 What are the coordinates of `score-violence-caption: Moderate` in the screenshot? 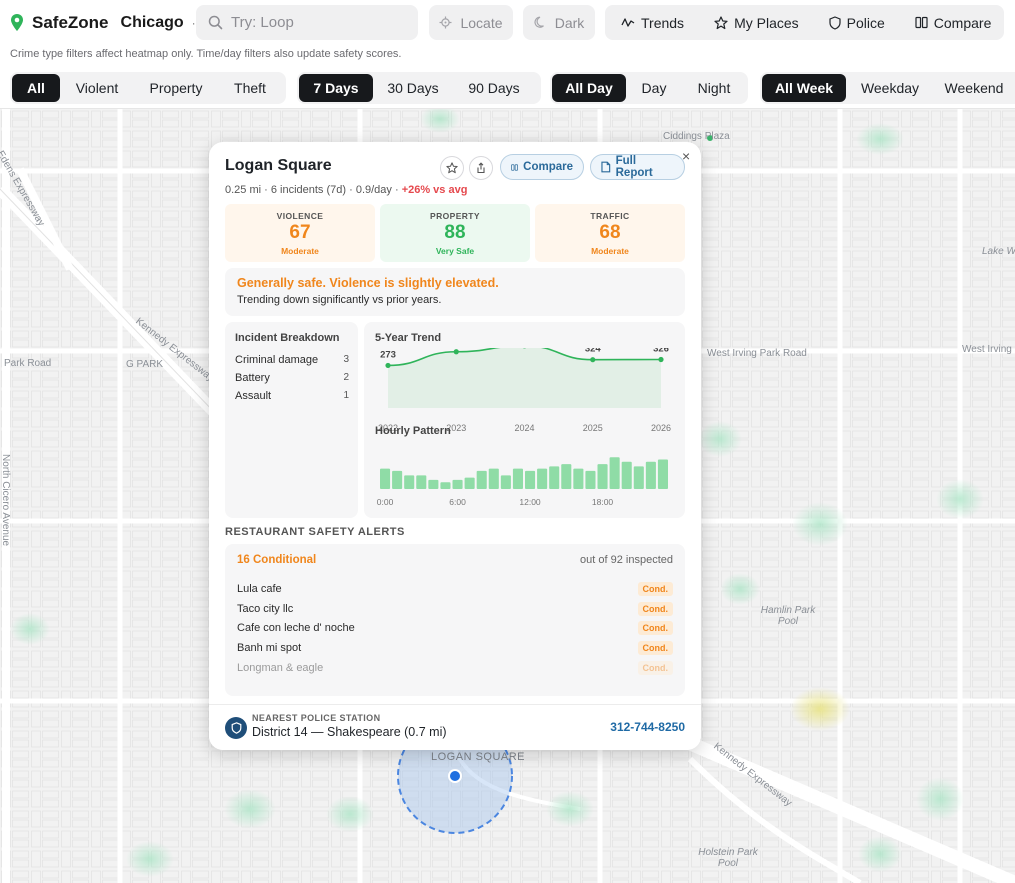 It's located at (300, 251).